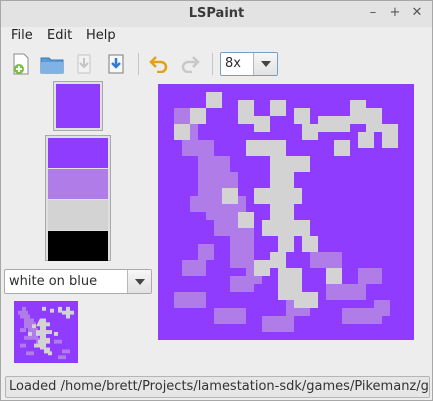 The image size is (433, 401). I want to click on minimize-button: –, so click(373, 13).